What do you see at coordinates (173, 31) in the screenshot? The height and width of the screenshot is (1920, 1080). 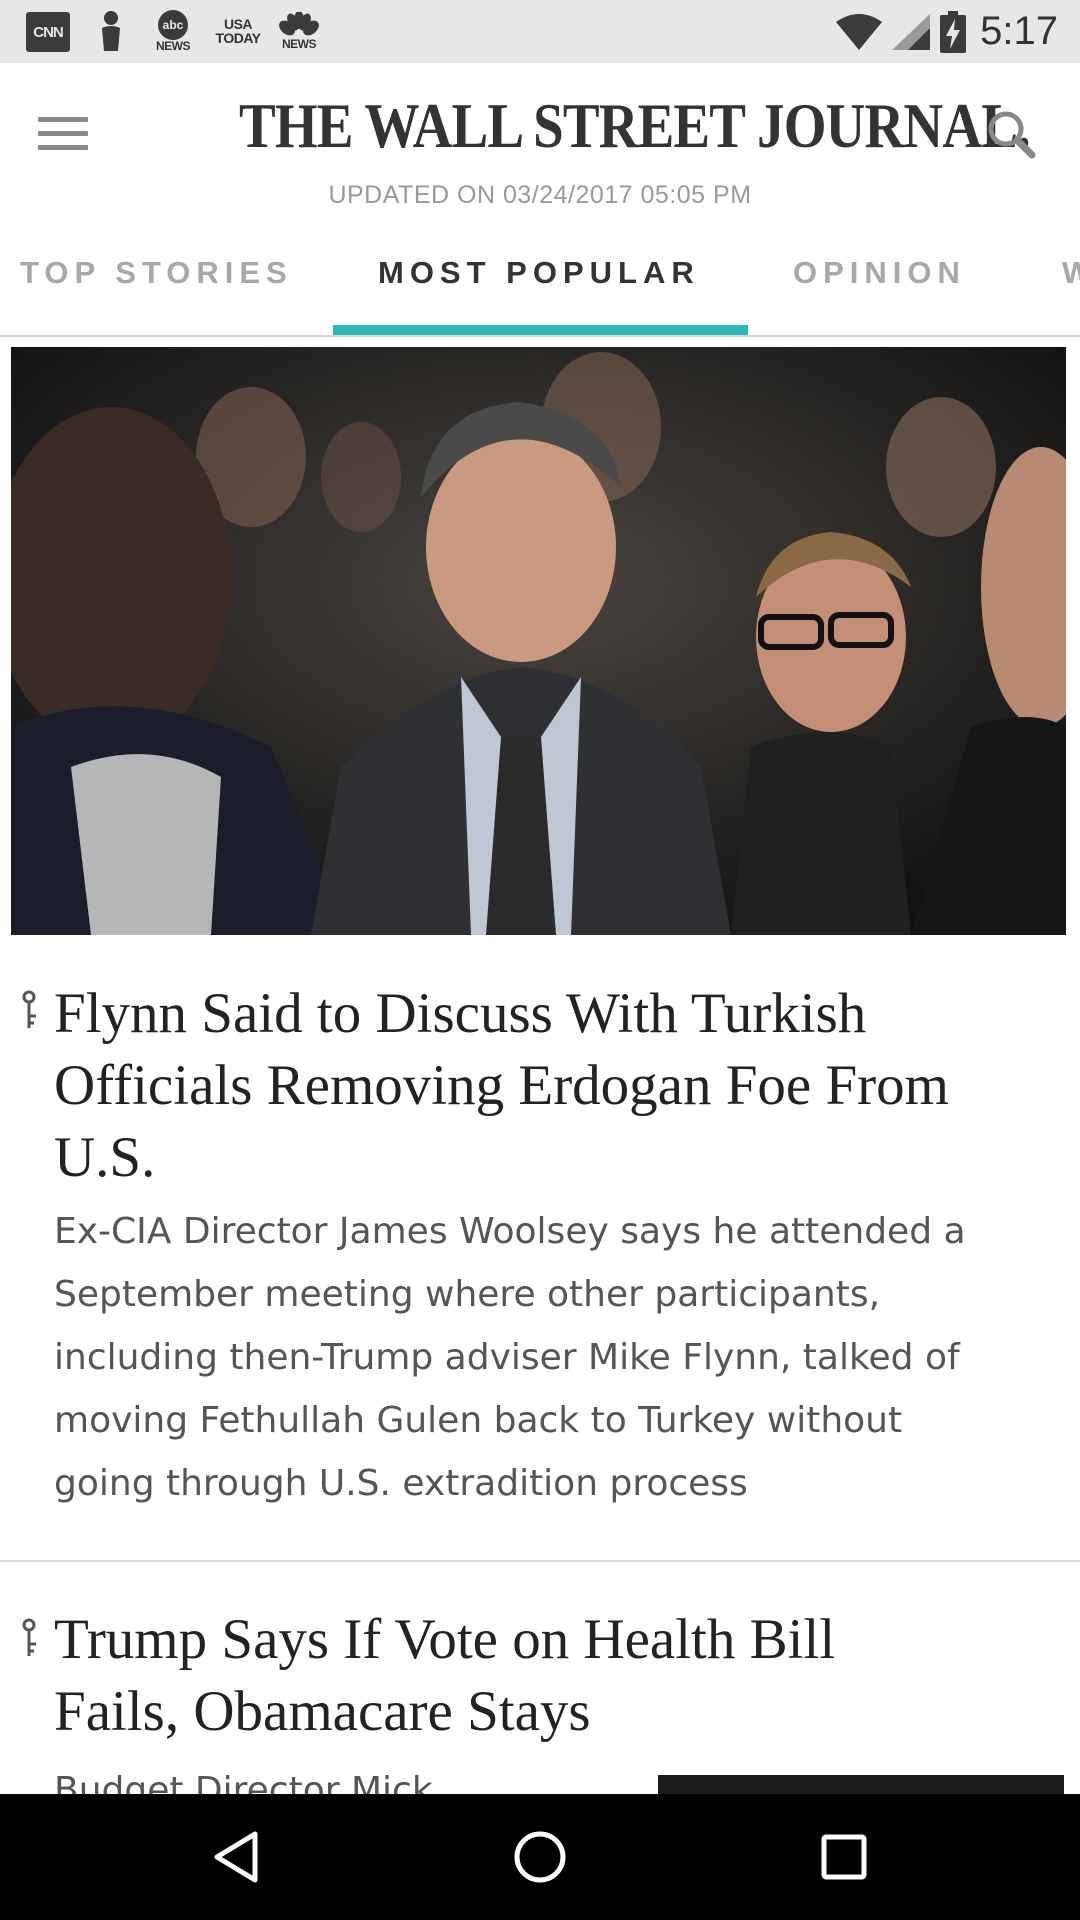 I see `abc-news-icon: abc NEWS` at bounding box center [173, 31].